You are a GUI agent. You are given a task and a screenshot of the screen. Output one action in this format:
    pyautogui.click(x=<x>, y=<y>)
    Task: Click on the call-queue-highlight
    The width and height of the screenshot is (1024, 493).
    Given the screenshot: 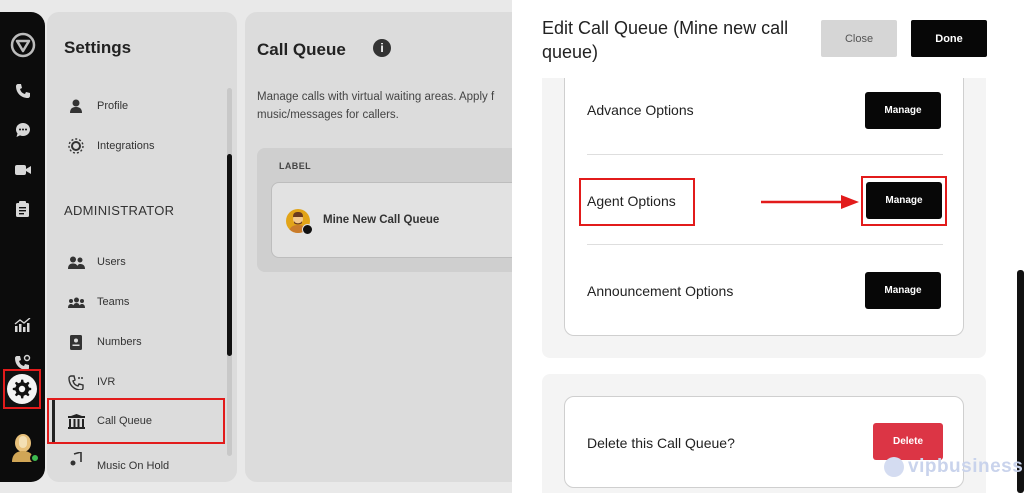 What is the action you would take?
    pyautogui.click(x=136, y=421)
    